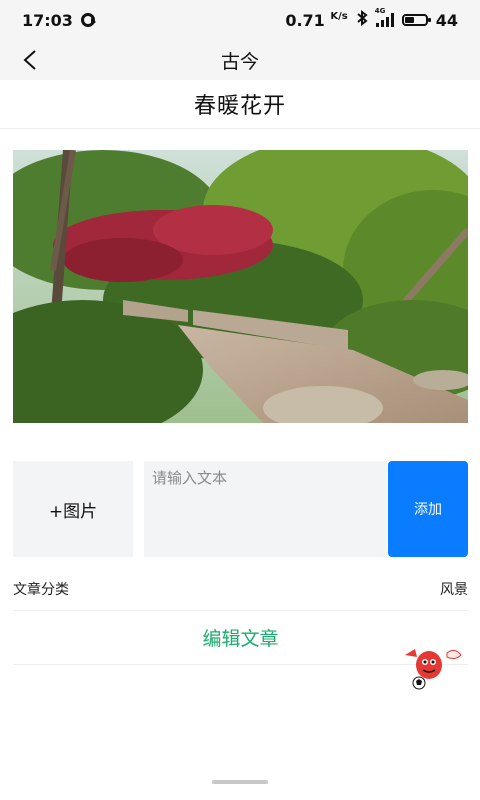  What do you see at coordinates (434, 667) in the screenshot?
I see `mascot-icon` at bounding box center [434, 667].